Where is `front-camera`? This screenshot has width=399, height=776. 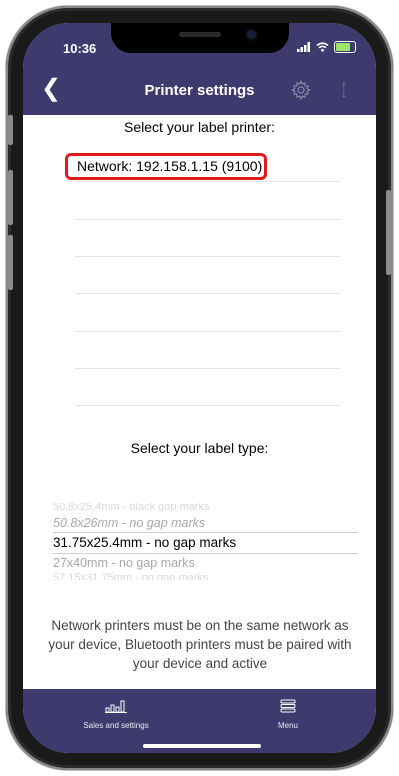 front-camera is located at coordinates (251, 34).